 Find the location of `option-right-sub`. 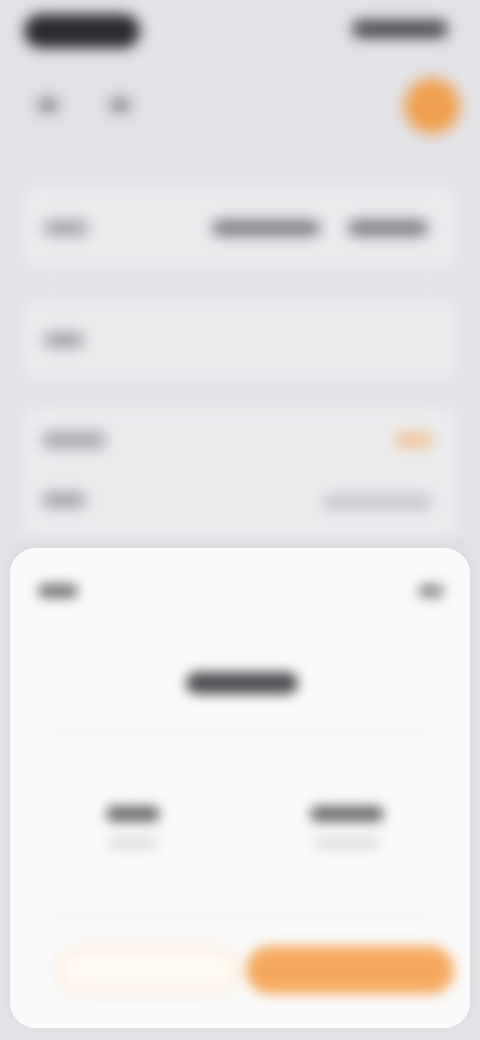

option-right-sub is located at coordinates (347, 843).